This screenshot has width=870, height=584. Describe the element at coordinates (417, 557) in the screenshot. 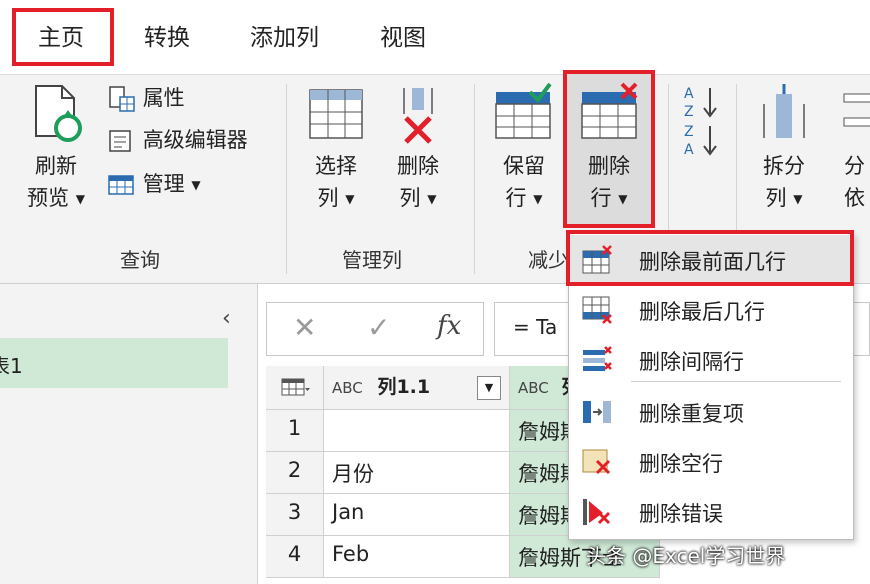

I see `table-cell: Feb` at that location.